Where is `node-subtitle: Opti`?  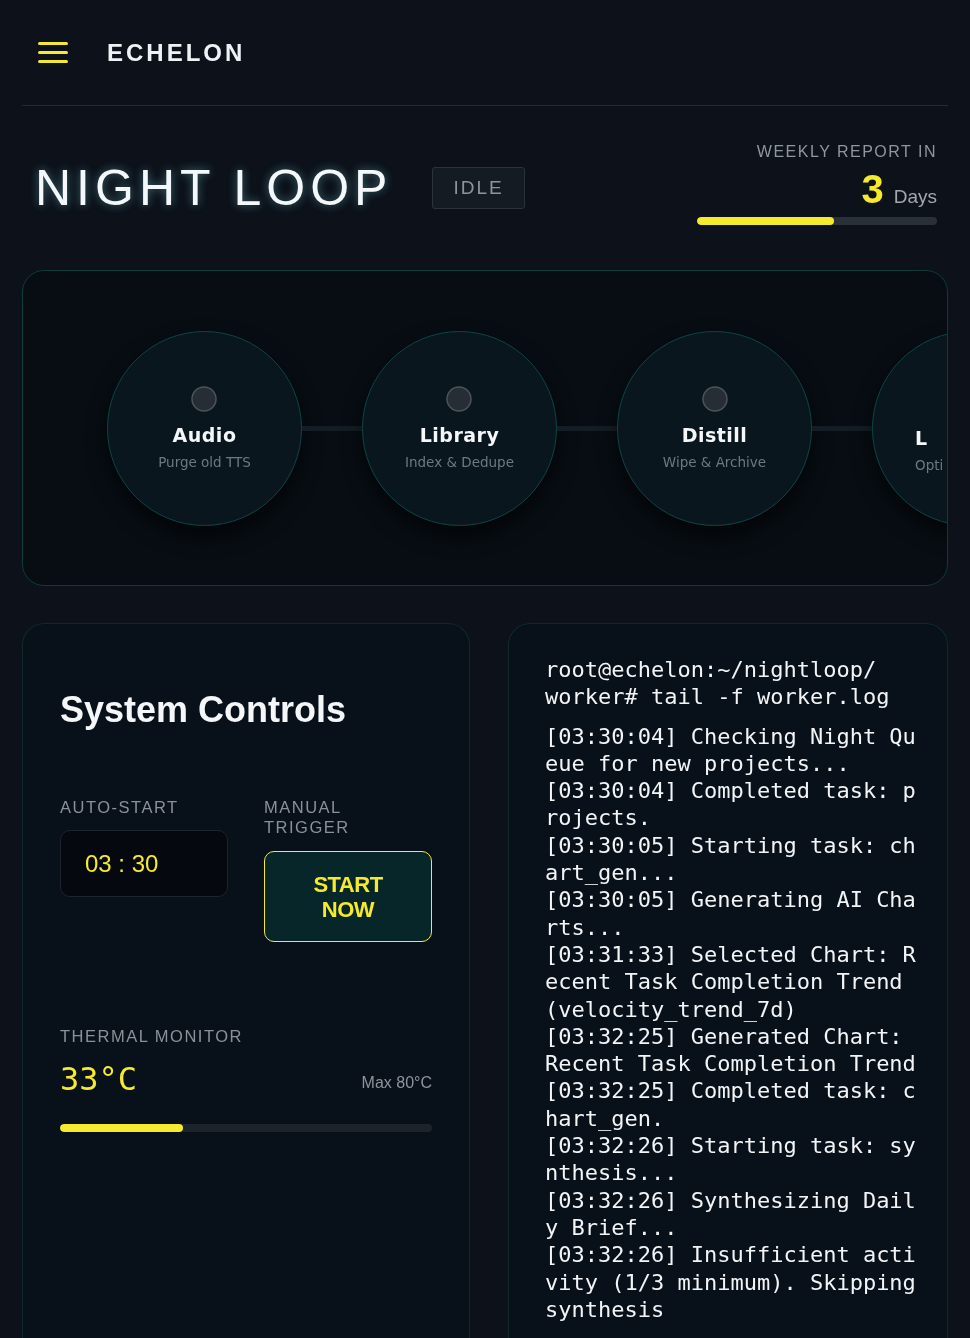 node-subtitle: Opti is located at coordinates (929, 465).